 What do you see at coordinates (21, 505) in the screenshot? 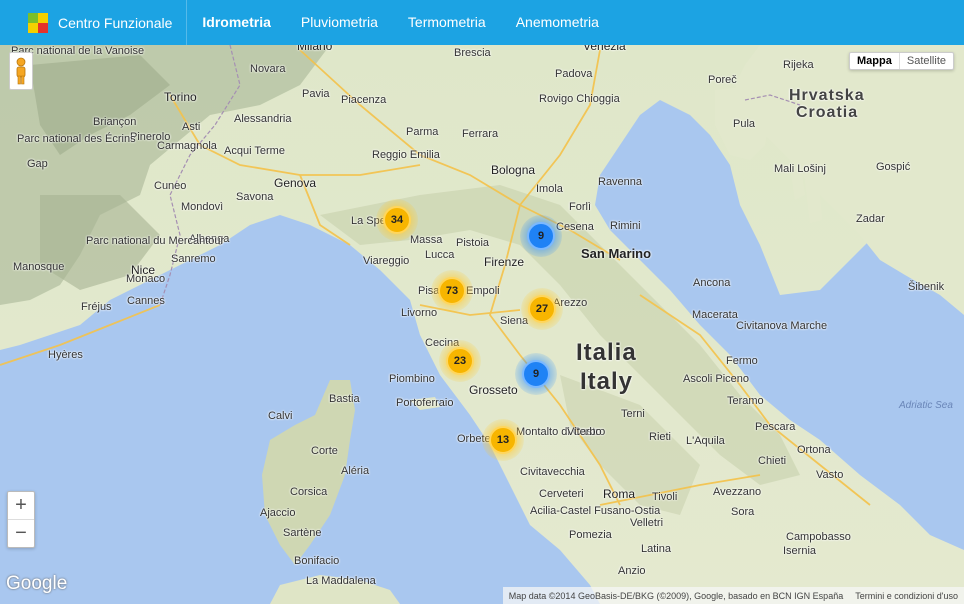
I see `zoom-in-button: +` at bounding box center [21, 505].